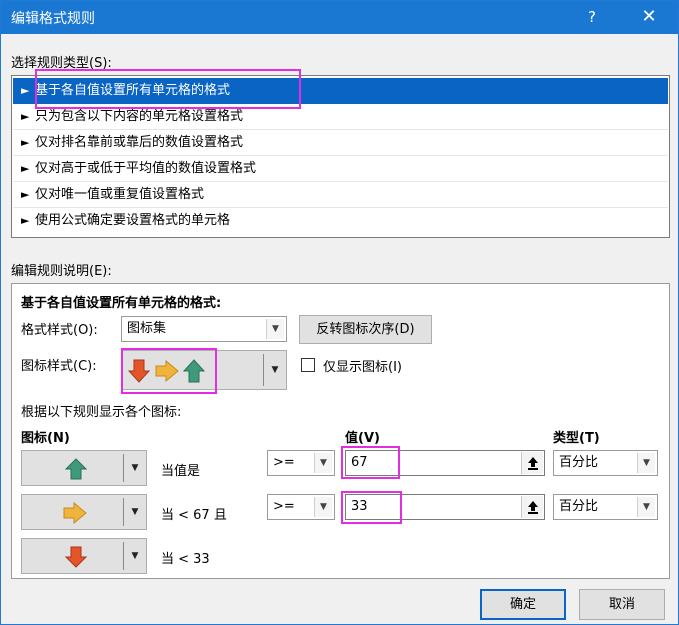 The width and height of the screenshot is (679, 625). Describe the element at coordinates (576, 438) in the screenshot. I see `column-header-type: 类型(T)` at that location.